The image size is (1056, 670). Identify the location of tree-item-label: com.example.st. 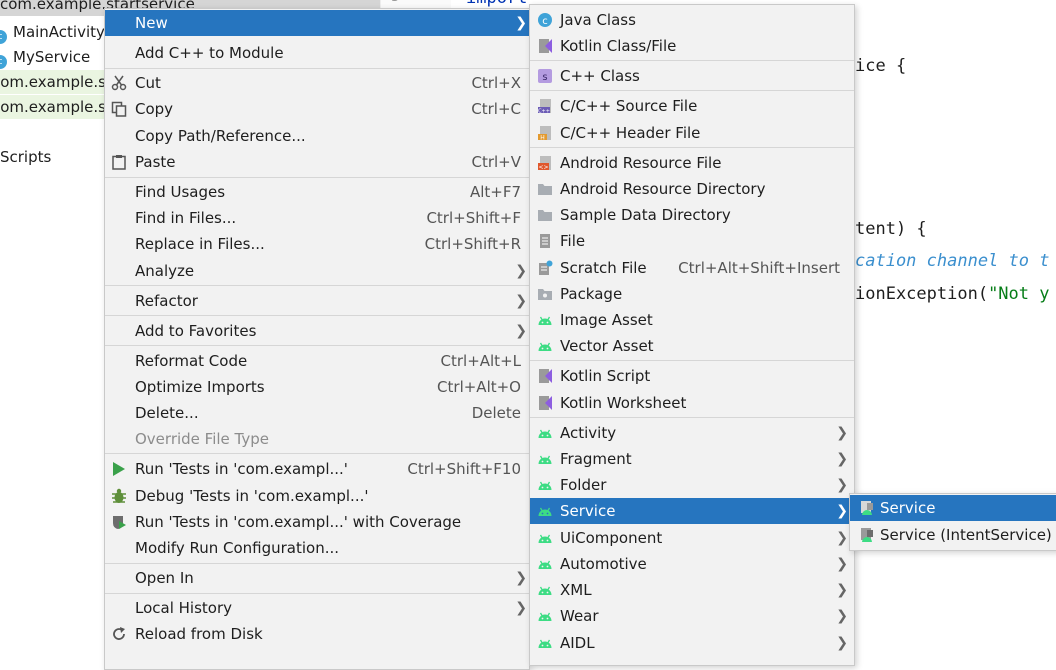
(56, 82).